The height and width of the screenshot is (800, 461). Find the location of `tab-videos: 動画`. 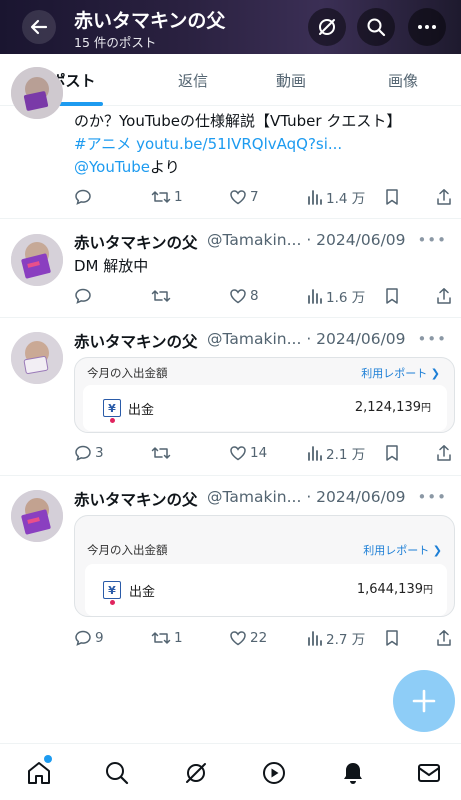

tab-videos: 動画 is located at coordinates (291, 80).